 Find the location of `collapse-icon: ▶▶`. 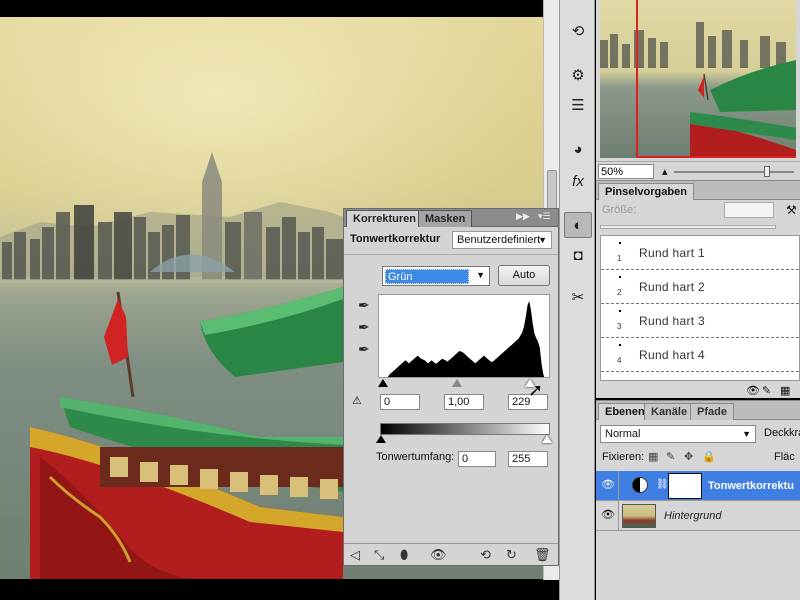

collapse-icon: ▶▶ is located at coordinates (523, 216).